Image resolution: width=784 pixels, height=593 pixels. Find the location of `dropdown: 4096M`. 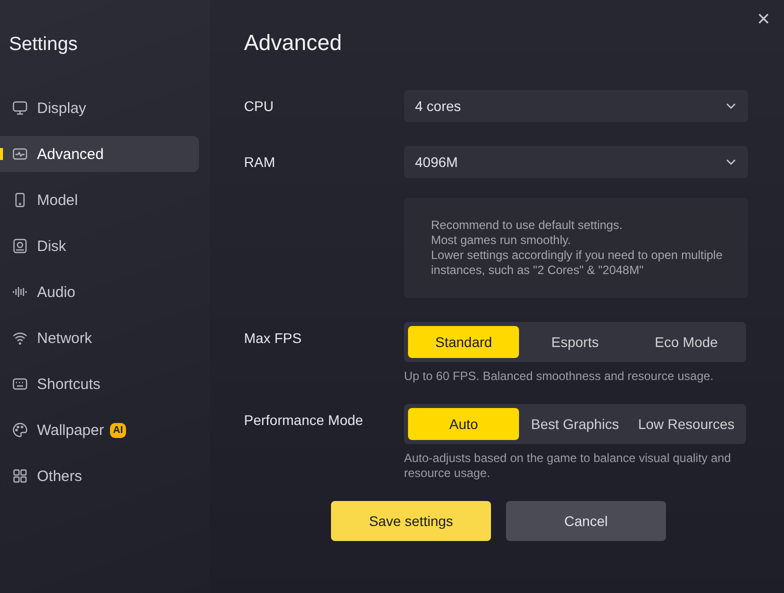

dropdown: 4096M is located at coordinates (576, 162).